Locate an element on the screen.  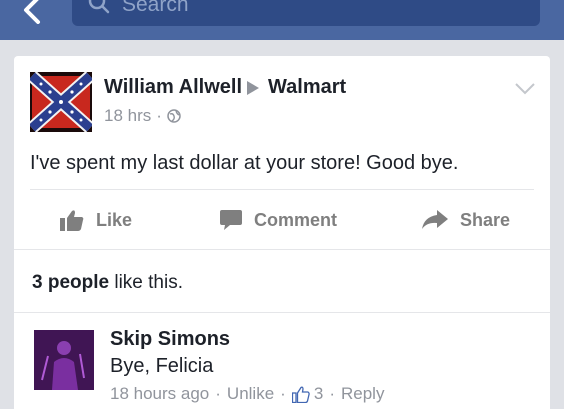
search-icon is located at coordinates (99, 7).